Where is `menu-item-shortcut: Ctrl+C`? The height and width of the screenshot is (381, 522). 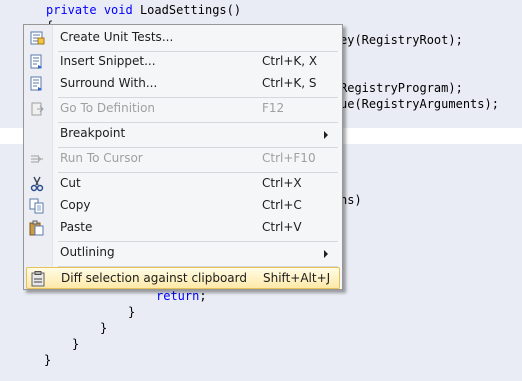 menu-item-shortcut: Ctrl+C is located at coordinates (282, 205).